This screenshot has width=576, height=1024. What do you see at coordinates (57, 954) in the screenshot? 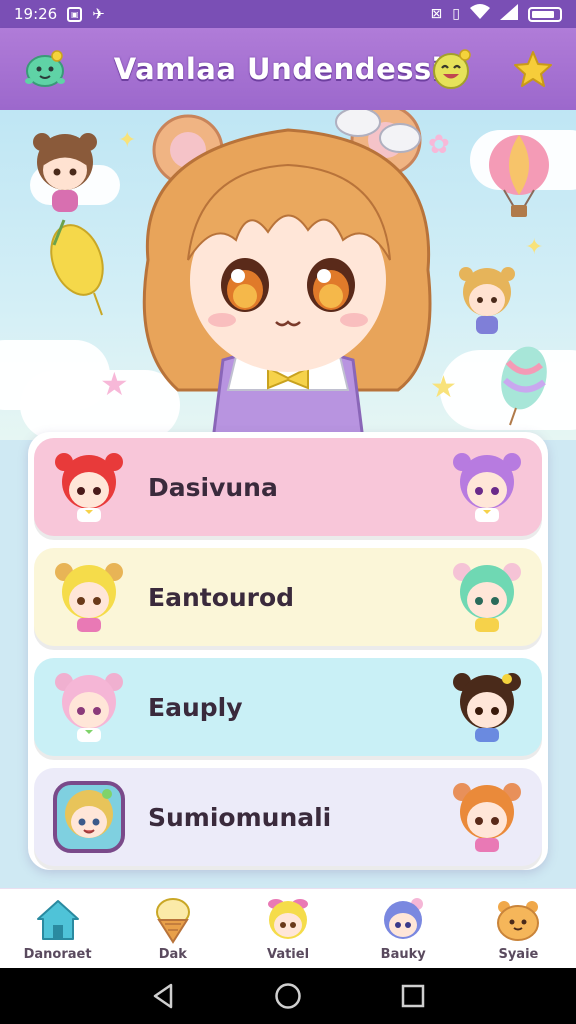
I see `nav-label: Danoraet` at bounding box center [57, 954].